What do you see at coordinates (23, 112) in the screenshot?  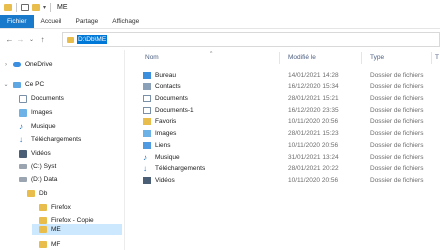 I see `pictures-icon` at bounding box center [23, 112].